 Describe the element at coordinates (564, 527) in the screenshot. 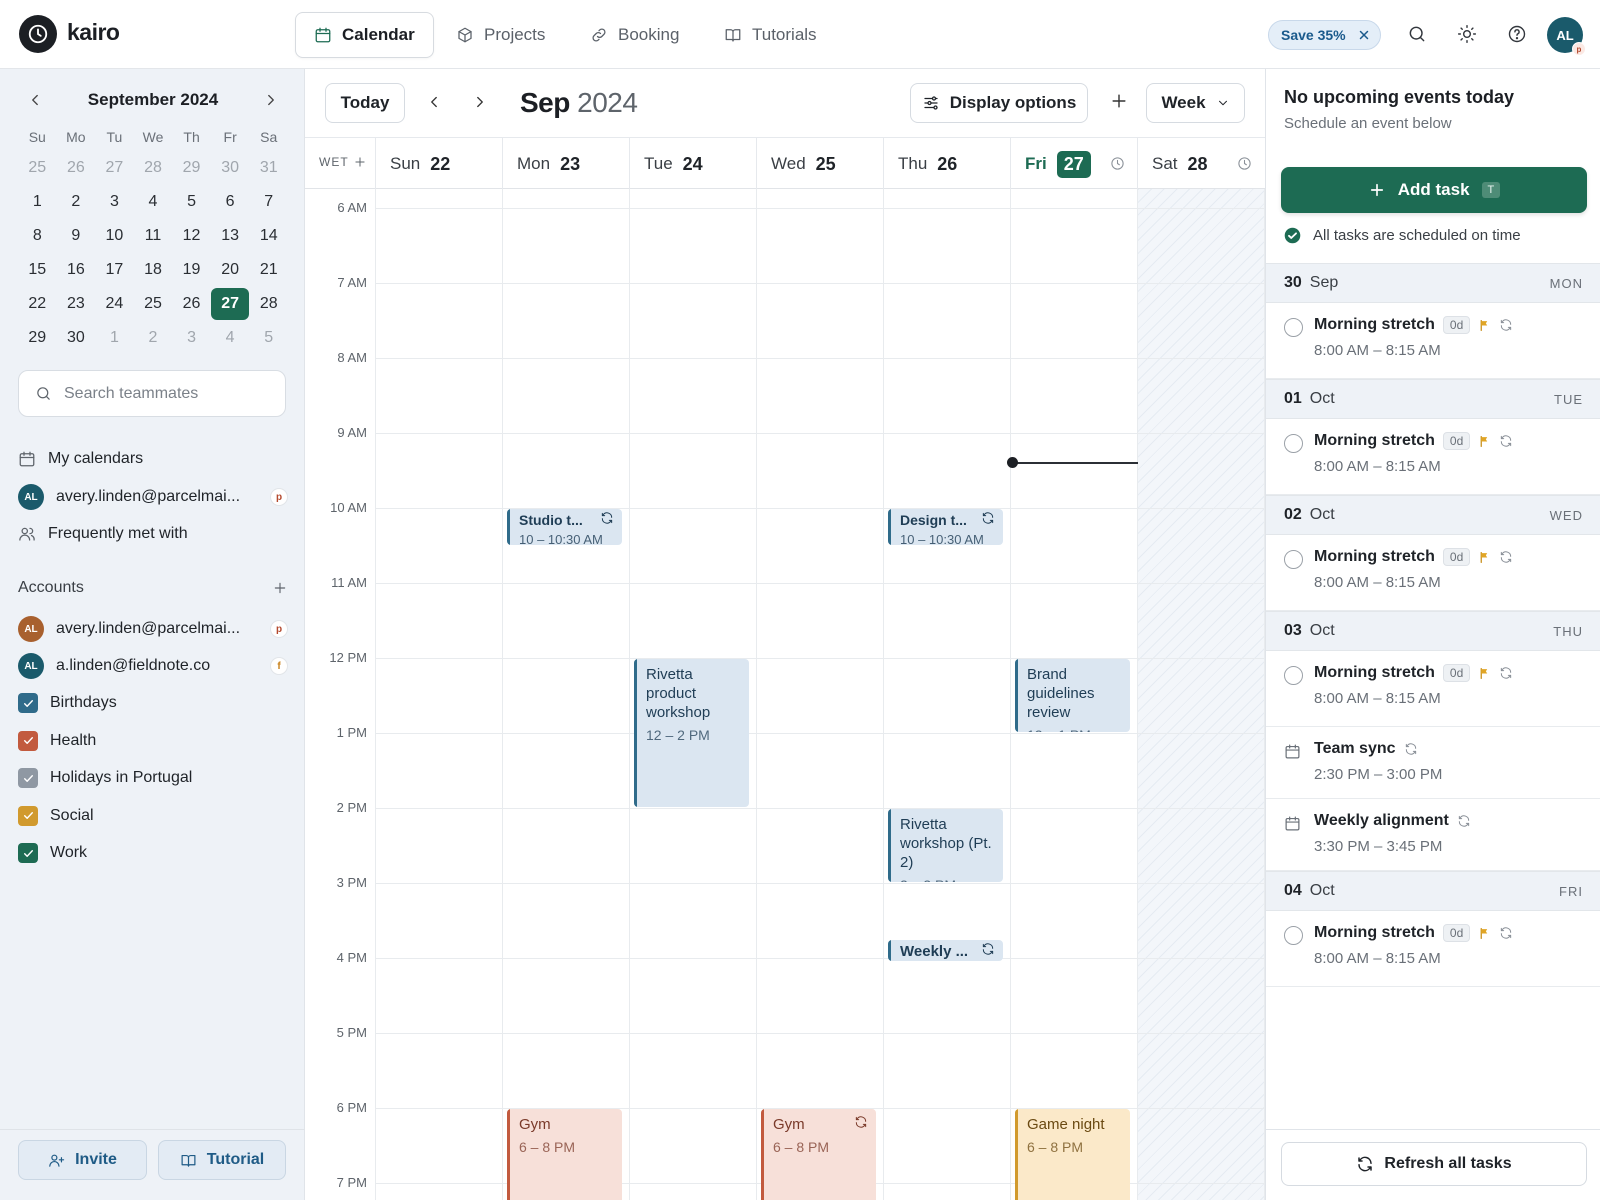

I see `calendar-event: Studio t... 10 – 10:30 AM` at that location.